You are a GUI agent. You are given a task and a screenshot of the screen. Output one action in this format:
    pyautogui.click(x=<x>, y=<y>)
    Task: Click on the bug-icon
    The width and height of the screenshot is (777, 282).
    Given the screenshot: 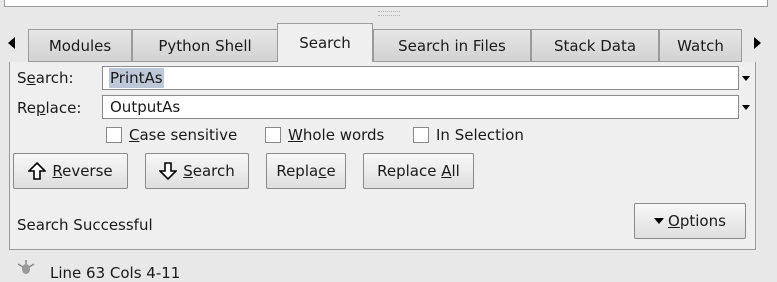 What is the action you would take?
    pyautogui.click(x=26, y=267)
    